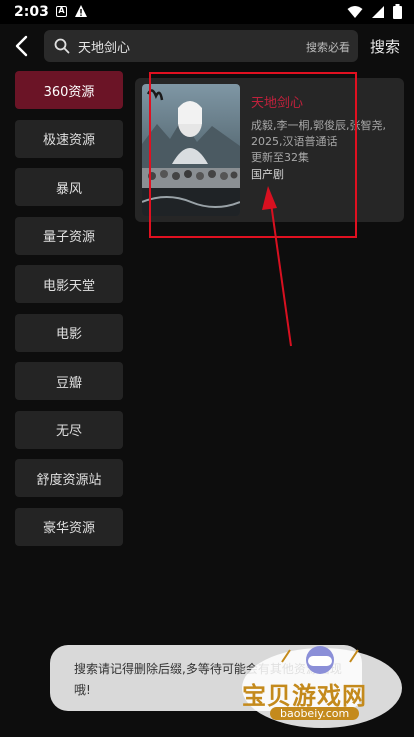 The width and height of the screenshot is (414, 737). I want to click on watermark-text: 宝贝游戏网, so click(304, 696).